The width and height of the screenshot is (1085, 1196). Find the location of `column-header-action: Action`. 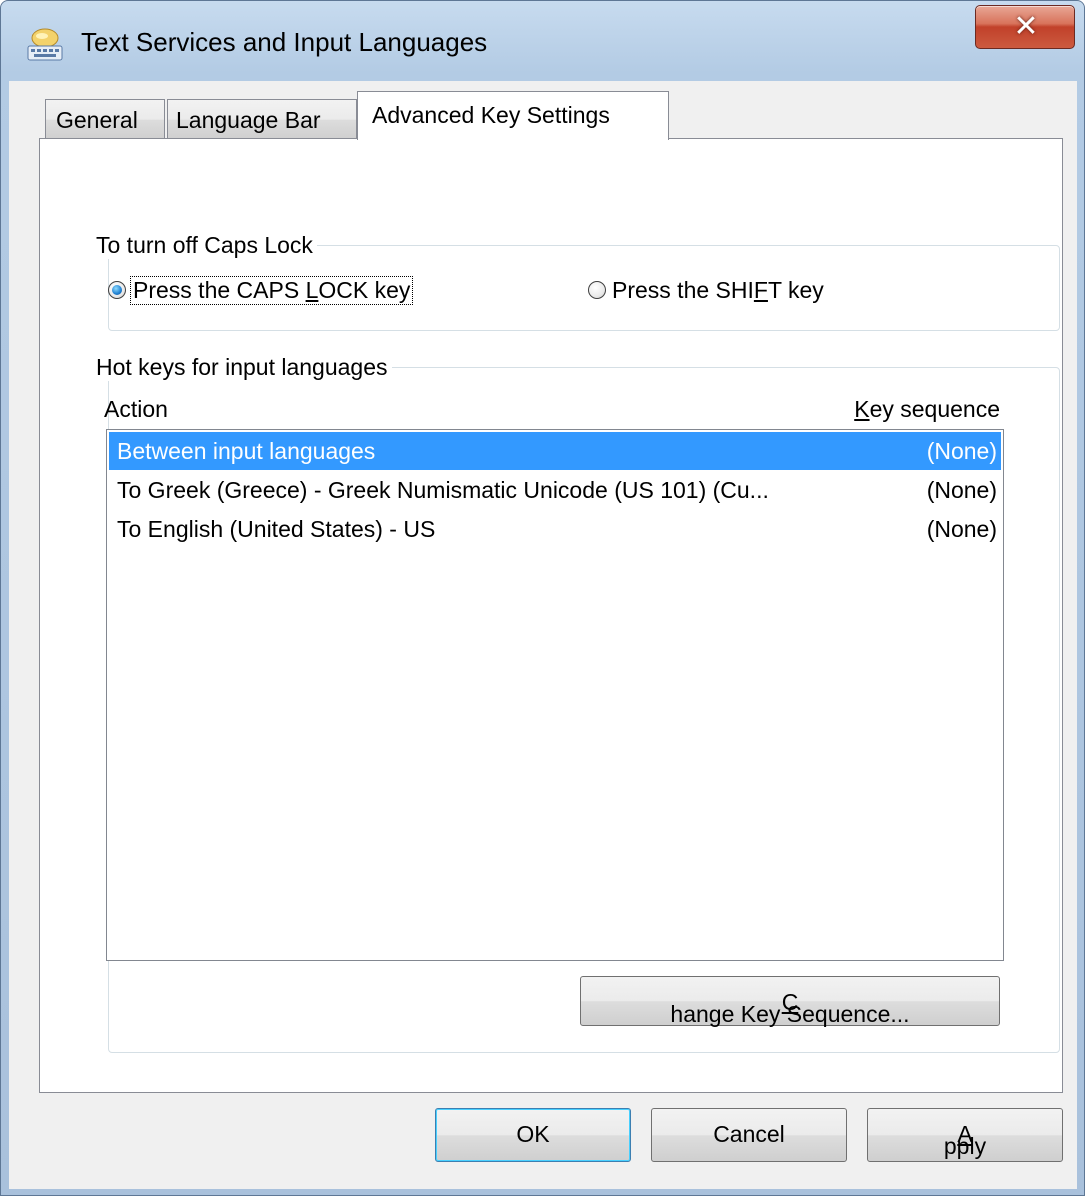

column-header-action: Action is located at coordinates (136, 409).